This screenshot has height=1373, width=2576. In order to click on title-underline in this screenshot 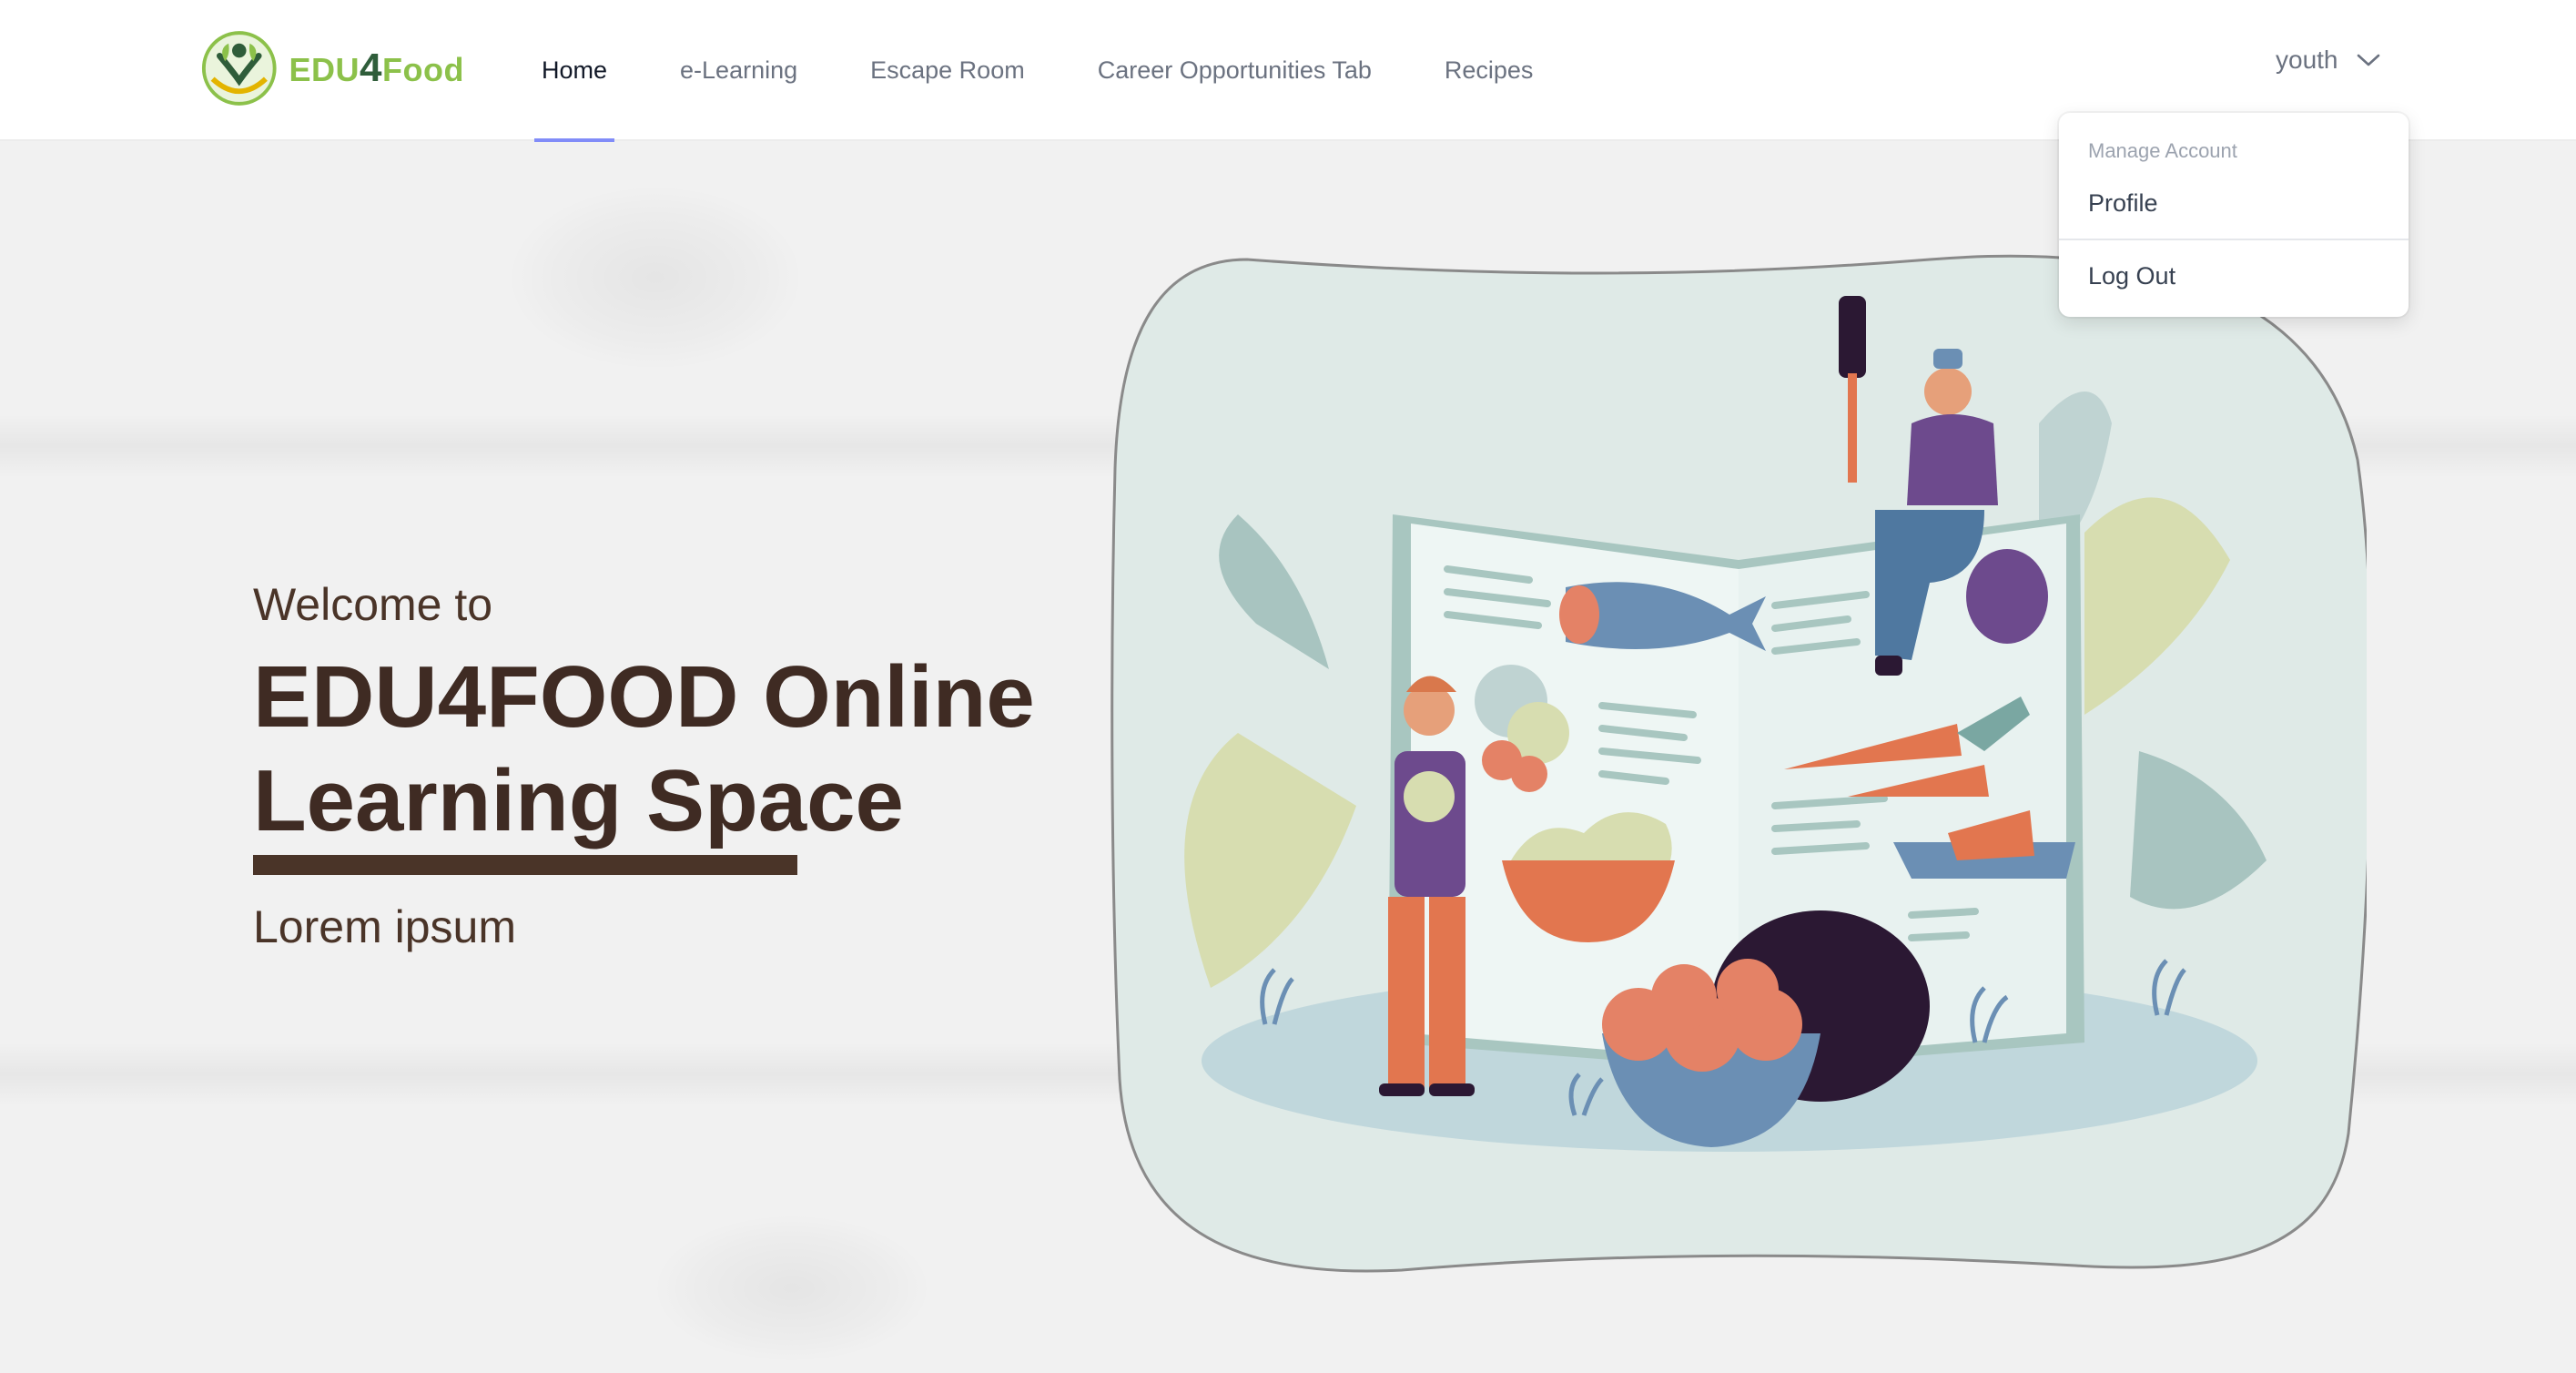, I will do `click(525, 865)`.